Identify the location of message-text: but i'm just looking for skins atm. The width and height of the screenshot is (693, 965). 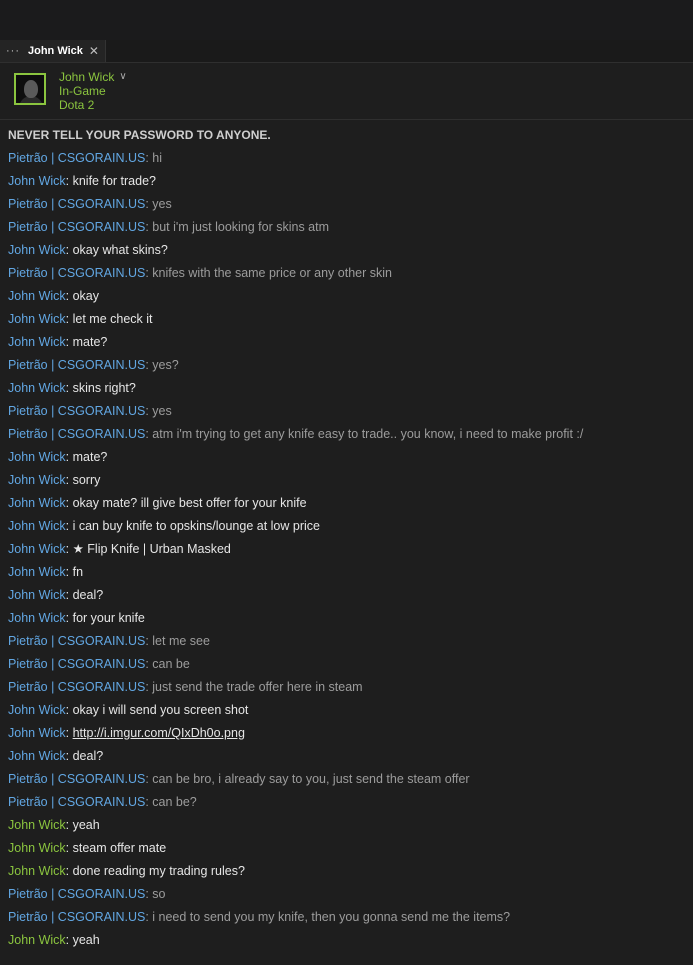
(241, 227).